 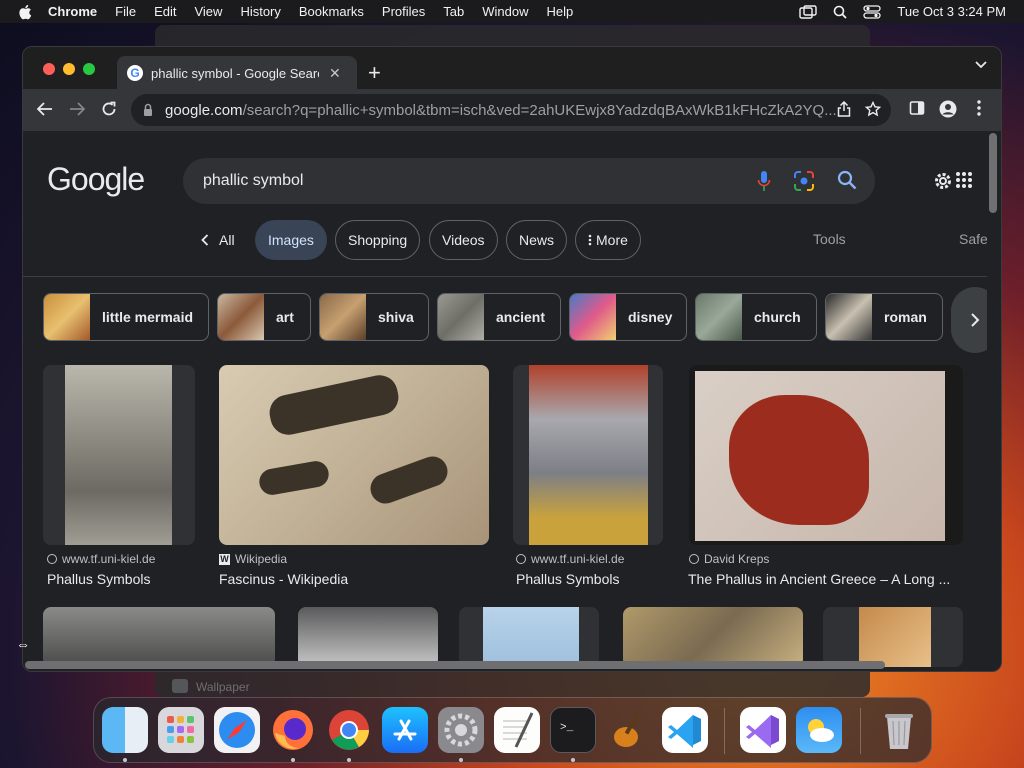 I want to click on related-label: art, so click(x=285, y=317).